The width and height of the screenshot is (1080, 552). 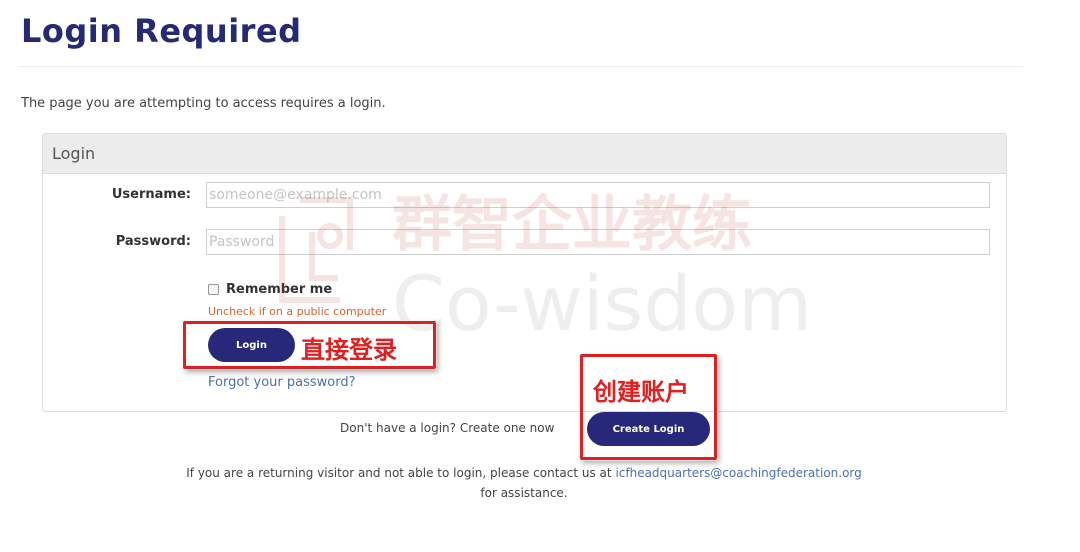 I want to click on login-callout-label: 直接登录, so click(x=349, y=349).